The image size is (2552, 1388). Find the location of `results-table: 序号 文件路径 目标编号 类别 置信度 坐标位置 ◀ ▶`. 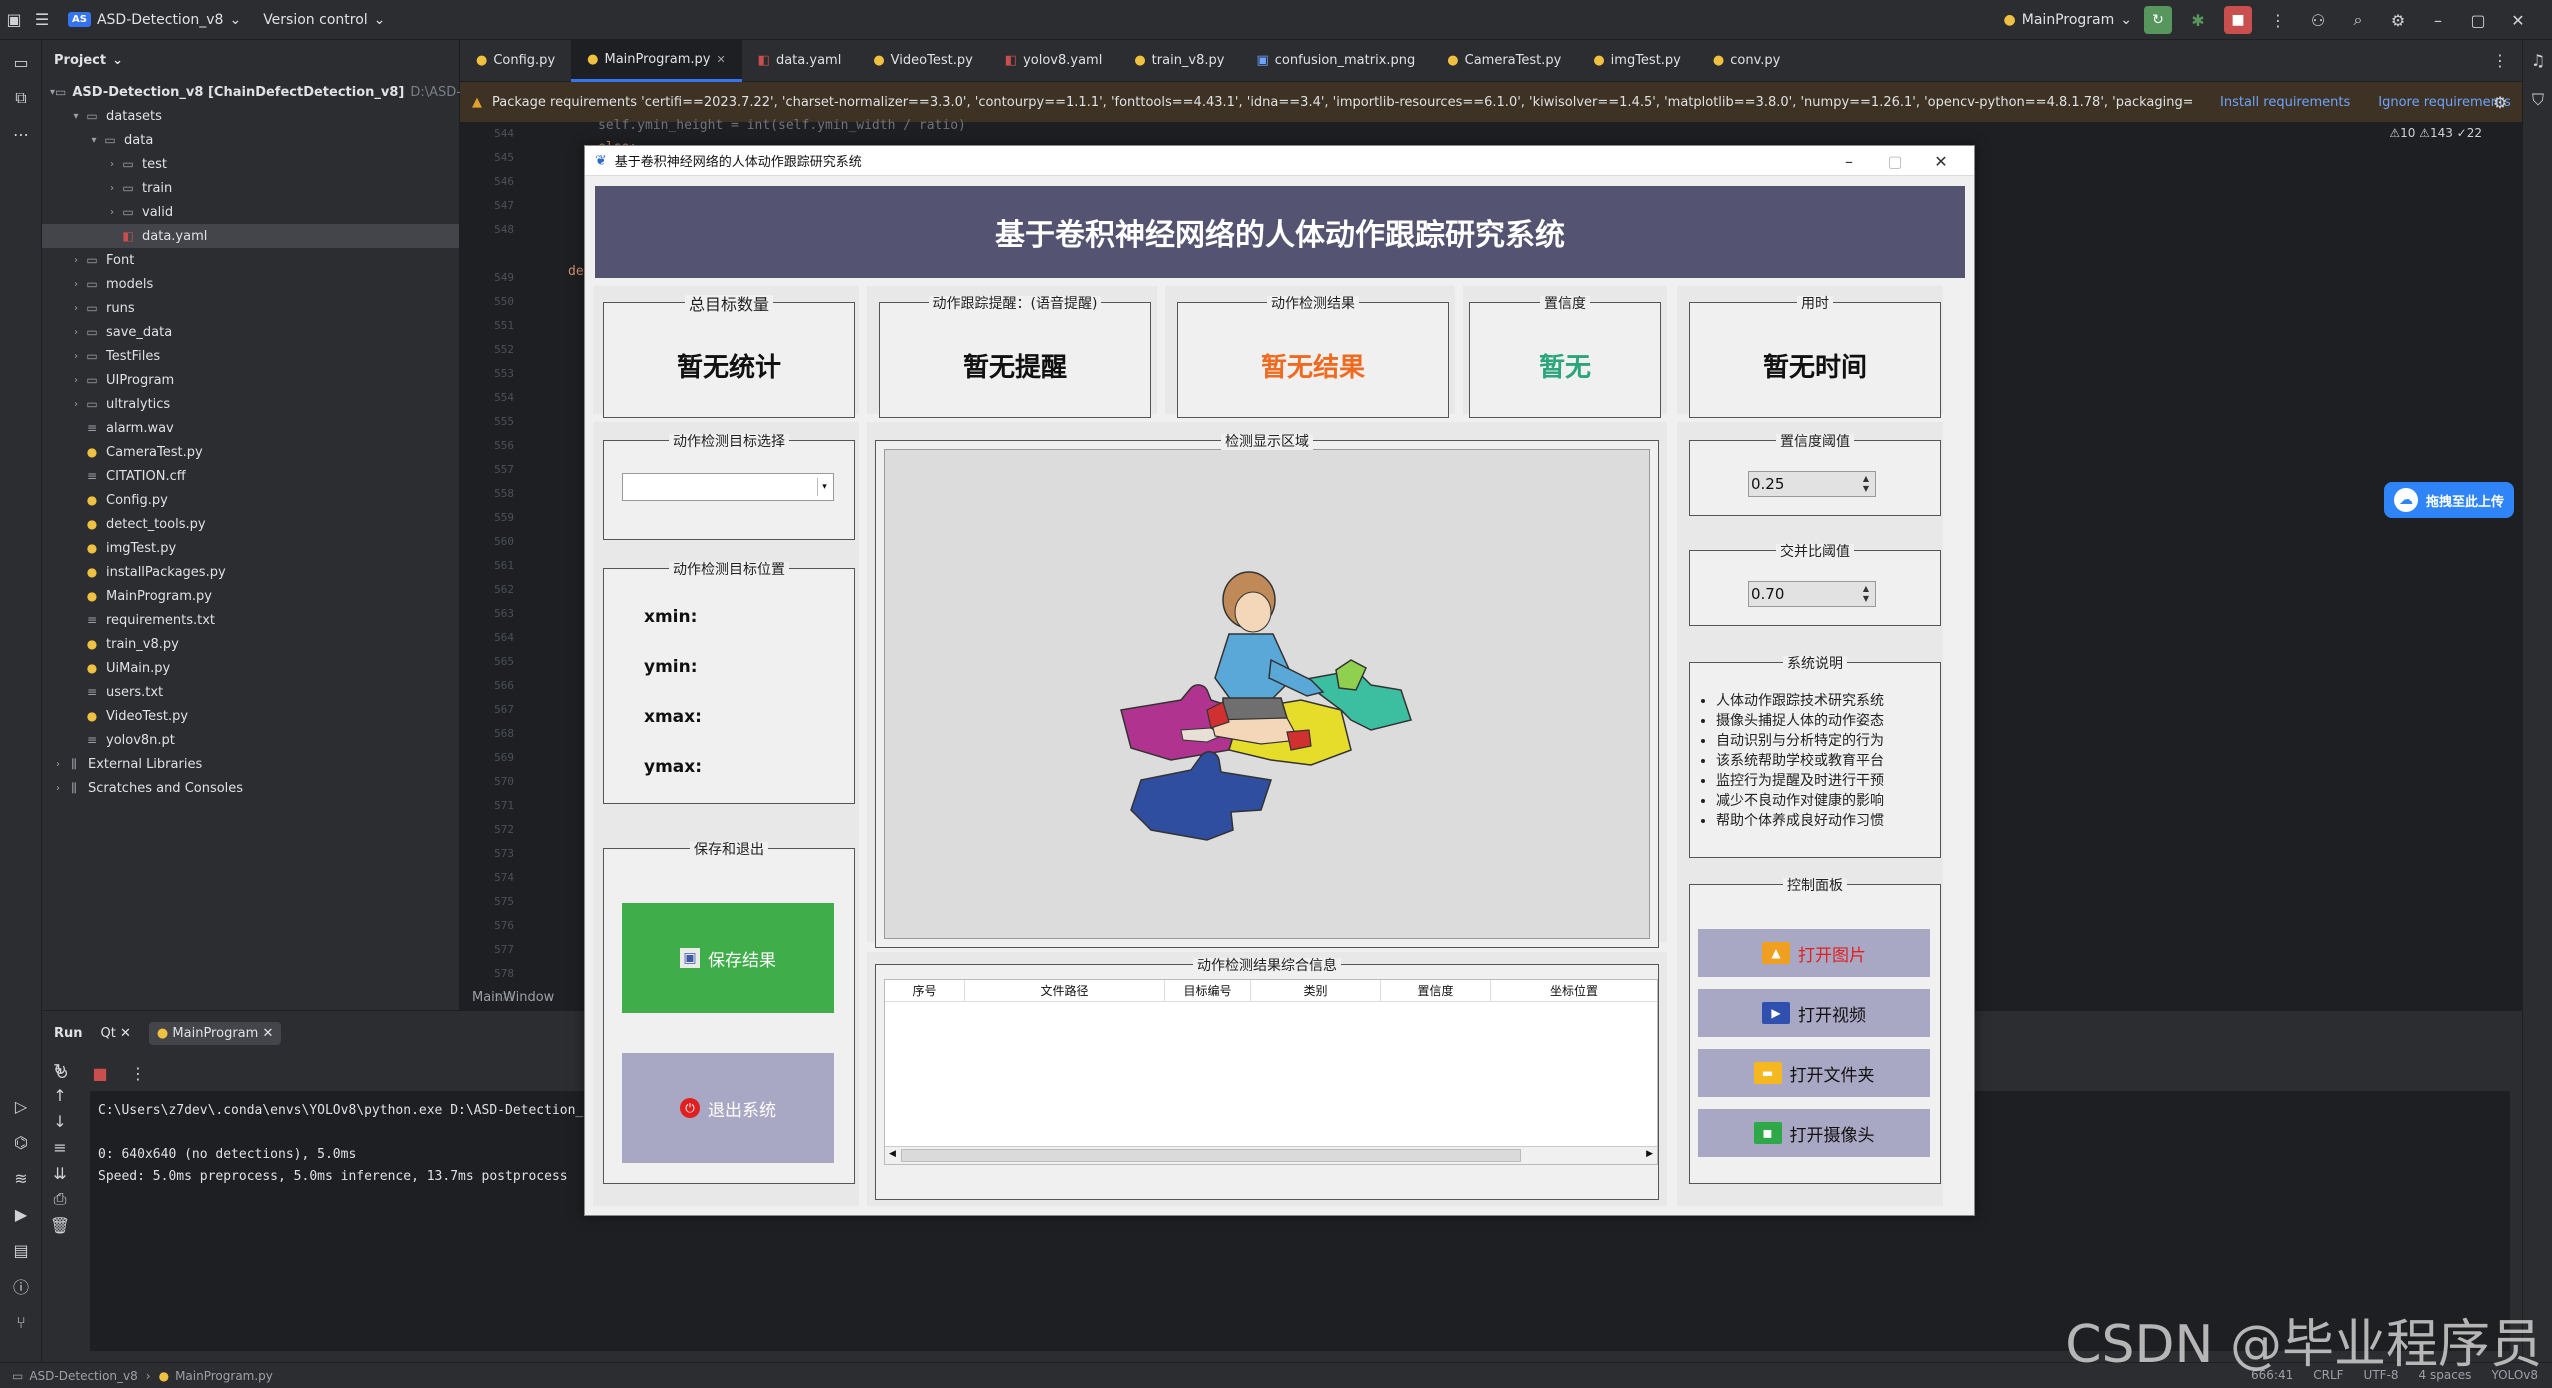

results-table: 序号 文件路径 目标编号 类别 置信度 坐标位置 ◀ ▶ is located at coordinates (1271, 1072).